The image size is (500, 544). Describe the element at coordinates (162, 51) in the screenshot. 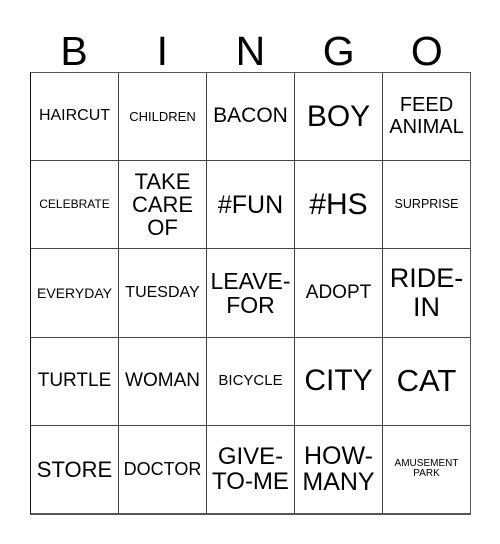

I see `header-letter-text: I` at that location.